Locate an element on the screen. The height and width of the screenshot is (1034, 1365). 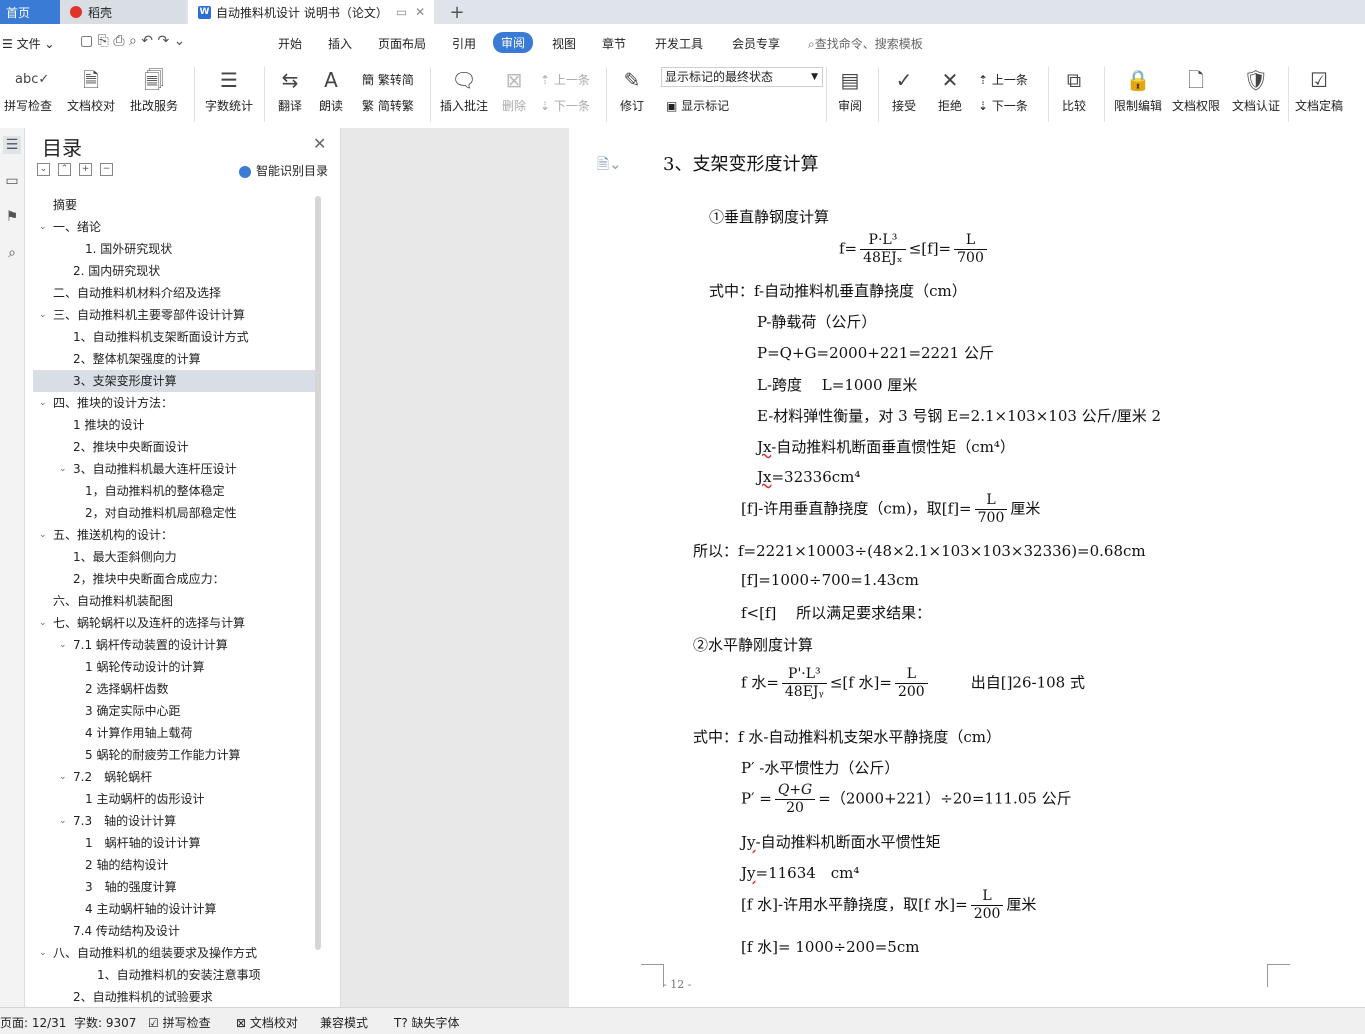
status-word-count: 字数: 9307 is located at coordinates (105, 1022).